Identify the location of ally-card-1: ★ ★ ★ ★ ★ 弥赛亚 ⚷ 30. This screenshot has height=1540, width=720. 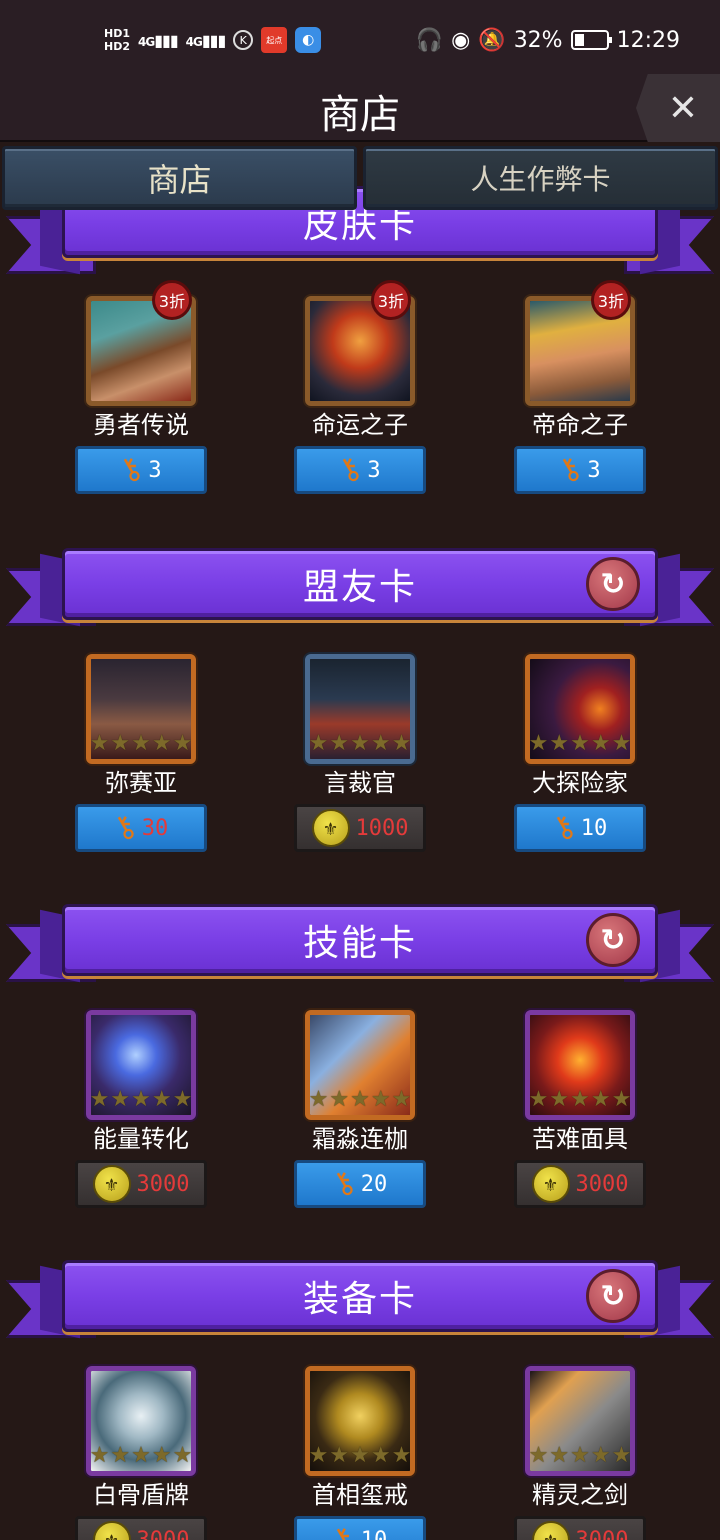
(141, 753).